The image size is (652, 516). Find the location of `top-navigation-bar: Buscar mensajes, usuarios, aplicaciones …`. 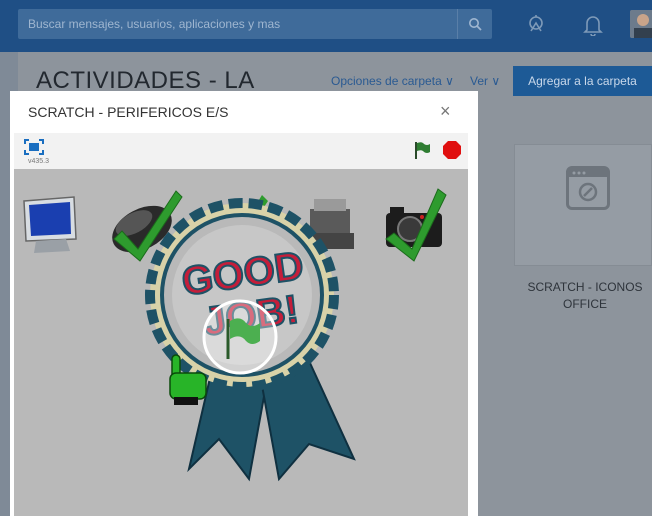

top-navigation-bar: Buscar mensajes, usuarios, aplicaciones … is located at coordinates (326, 26).